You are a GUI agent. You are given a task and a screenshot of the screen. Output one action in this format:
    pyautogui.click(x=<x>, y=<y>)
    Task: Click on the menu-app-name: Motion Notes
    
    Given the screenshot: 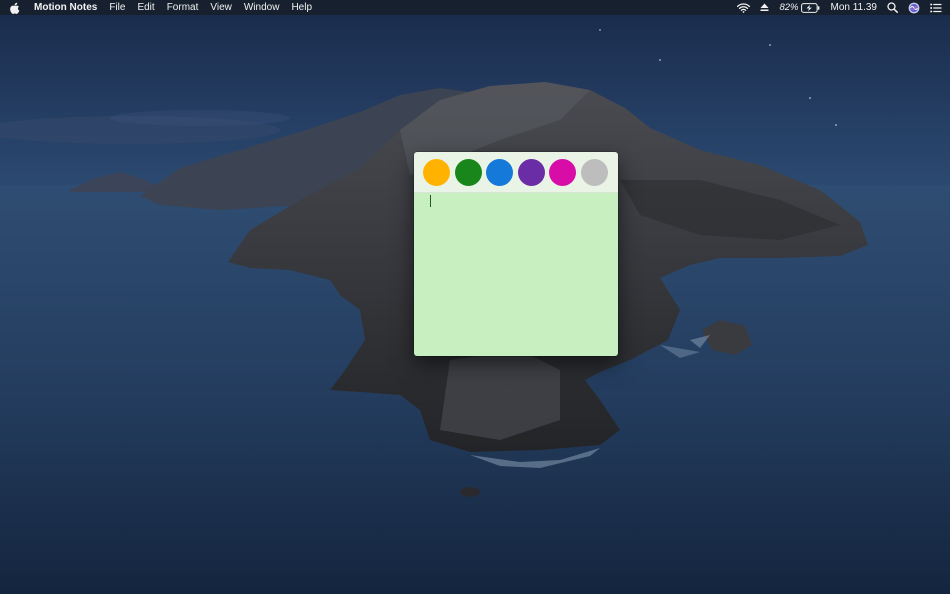 What is the action you would take?
    pyautogui.click(x=66, y=7)
    